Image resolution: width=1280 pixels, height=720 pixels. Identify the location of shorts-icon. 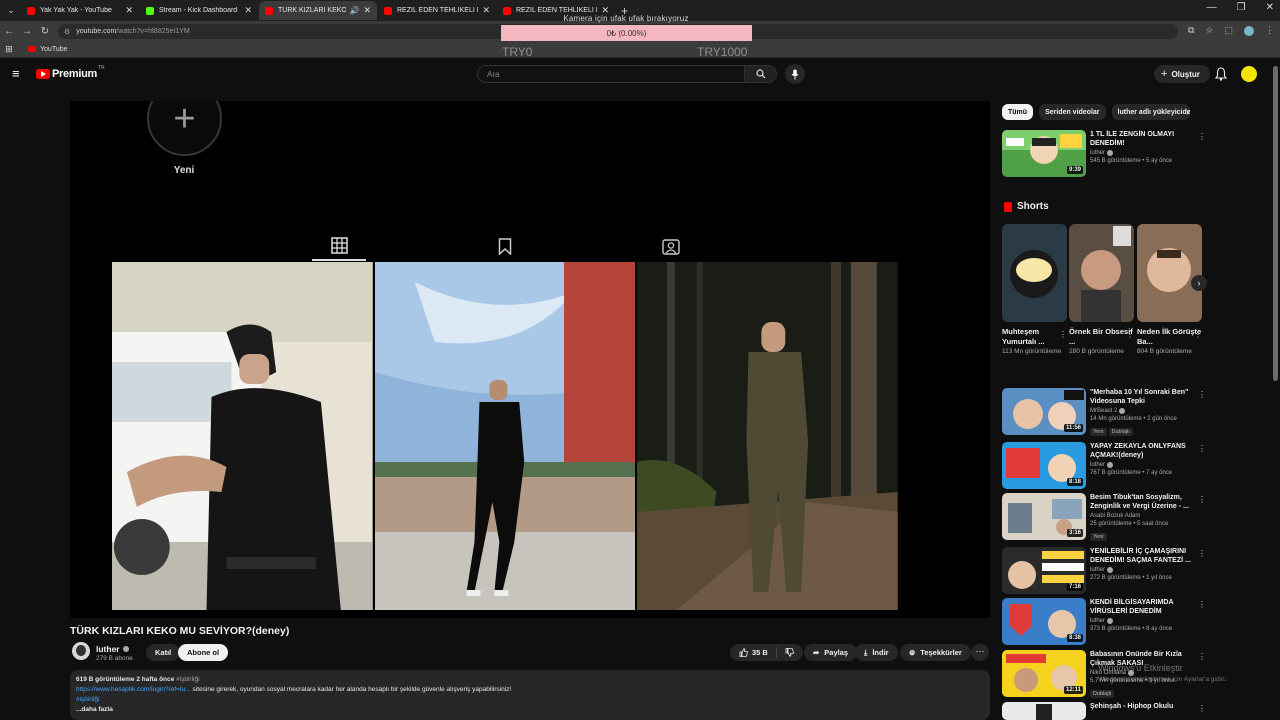
(1008, 206).